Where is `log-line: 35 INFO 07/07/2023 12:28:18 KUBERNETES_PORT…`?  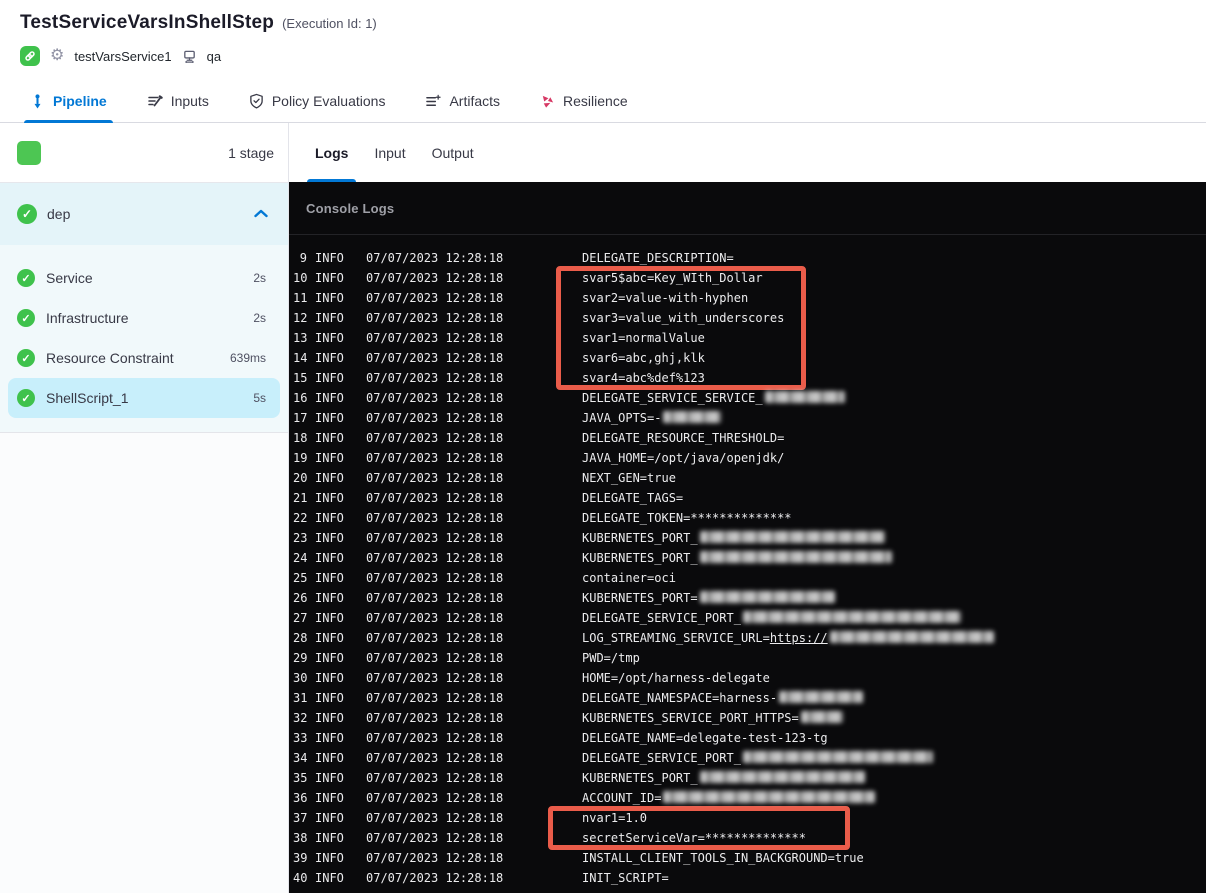
log-line: 35 INFO 07/07/2023 12:28:18 KUBERNETES_PORT… is located at coordinates (747, 778).